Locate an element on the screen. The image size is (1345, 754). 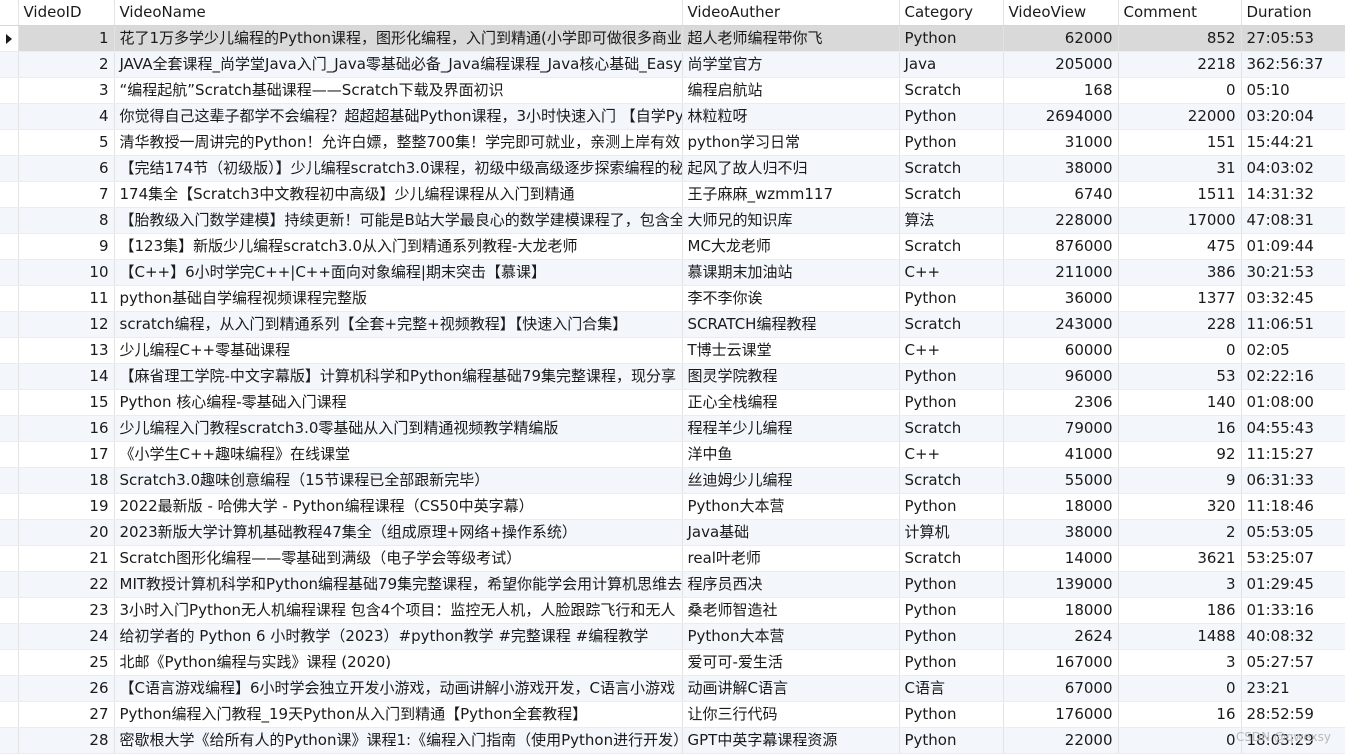
cell-duration: 362:56:37 is located at coordinates (1293, 65).